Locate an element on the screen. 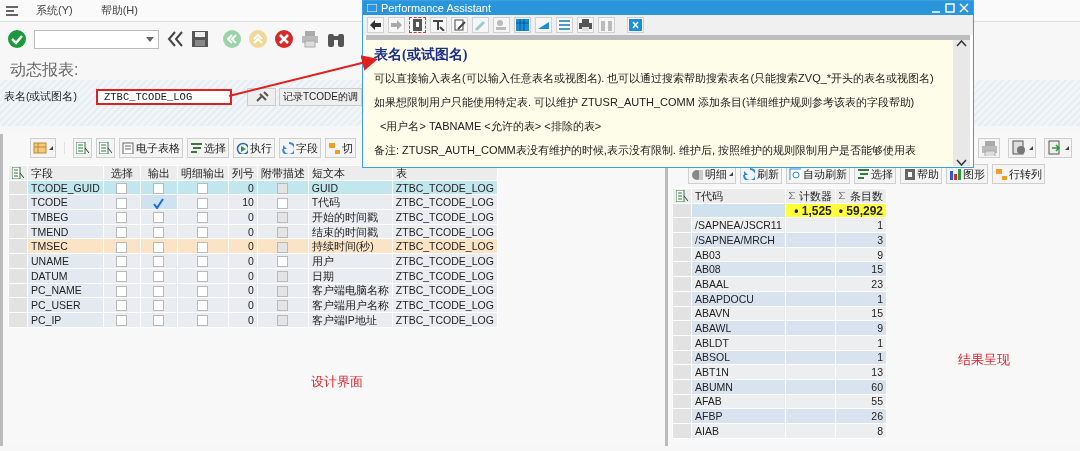 Image resolution: width=1080 pixels, height=451 pixels. help-text: <用户名> TABNAME <允许的表> <排除的表> is located at coordinates (491, 126).